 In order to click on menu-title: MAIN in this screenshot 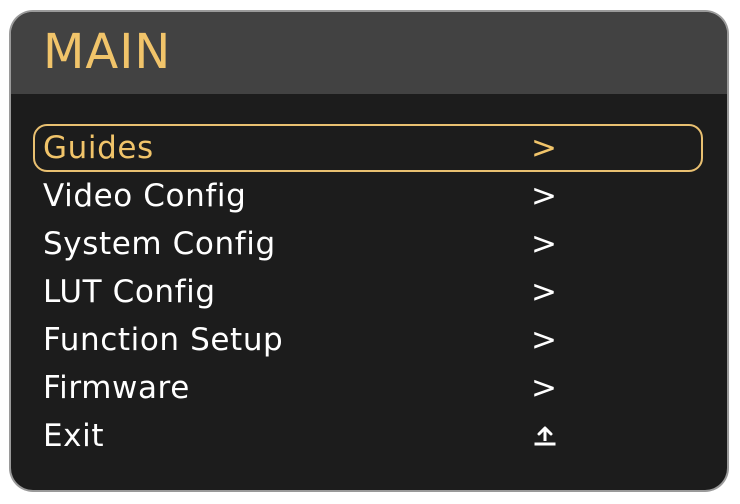, I will do `click(107, 52)`.